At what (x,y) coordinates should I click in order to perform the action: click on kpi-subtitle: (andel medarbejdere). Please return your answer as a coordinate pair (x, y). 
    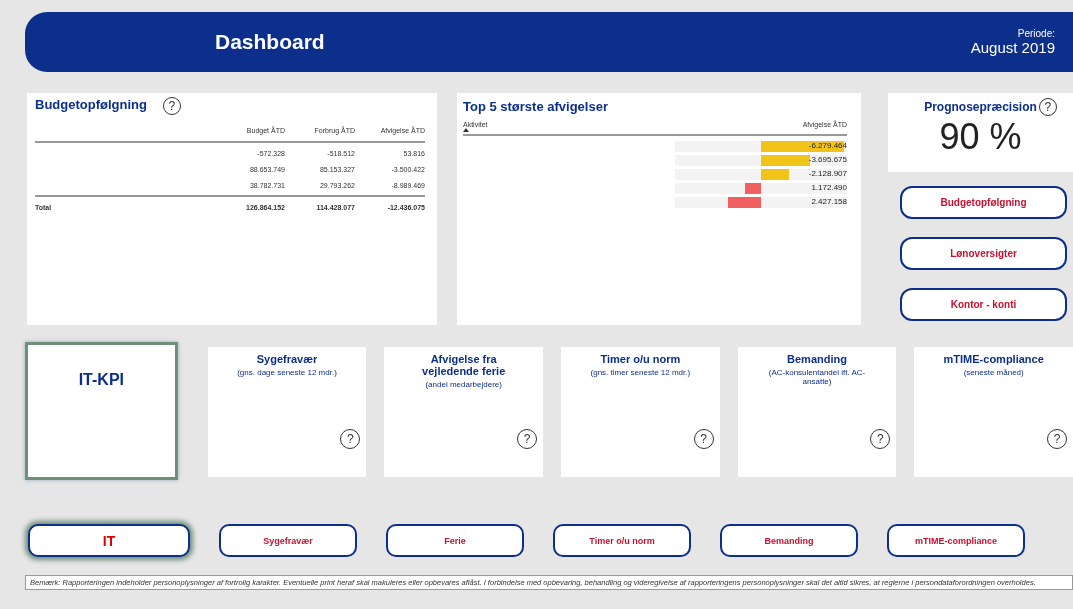
    Looking at the image, I should click on (463, 384).